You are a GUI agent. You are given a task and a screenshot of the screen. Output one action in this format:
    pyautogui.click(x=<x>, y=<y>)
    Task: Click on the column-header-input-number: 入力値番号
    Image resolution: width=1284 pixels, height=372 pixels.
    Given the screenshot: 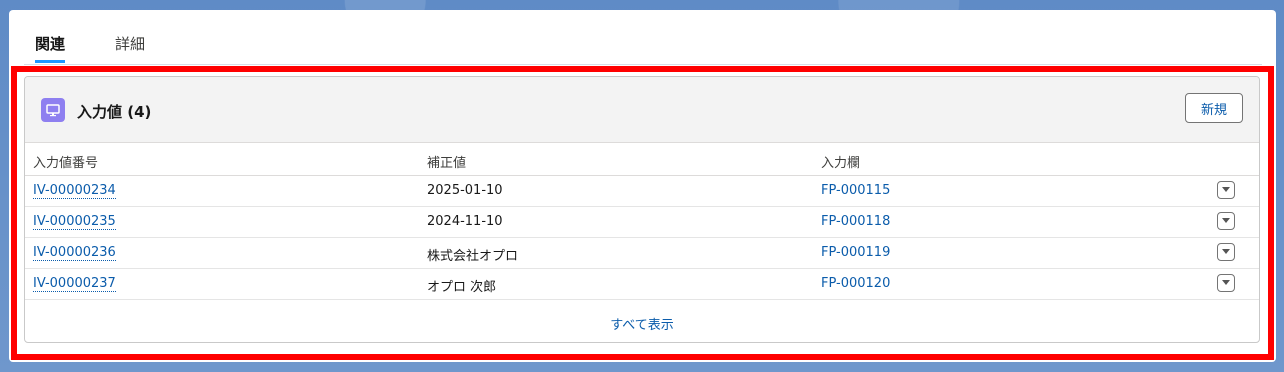 What is the action you would take?
    pyautogui.click(x=65, y=161)
    